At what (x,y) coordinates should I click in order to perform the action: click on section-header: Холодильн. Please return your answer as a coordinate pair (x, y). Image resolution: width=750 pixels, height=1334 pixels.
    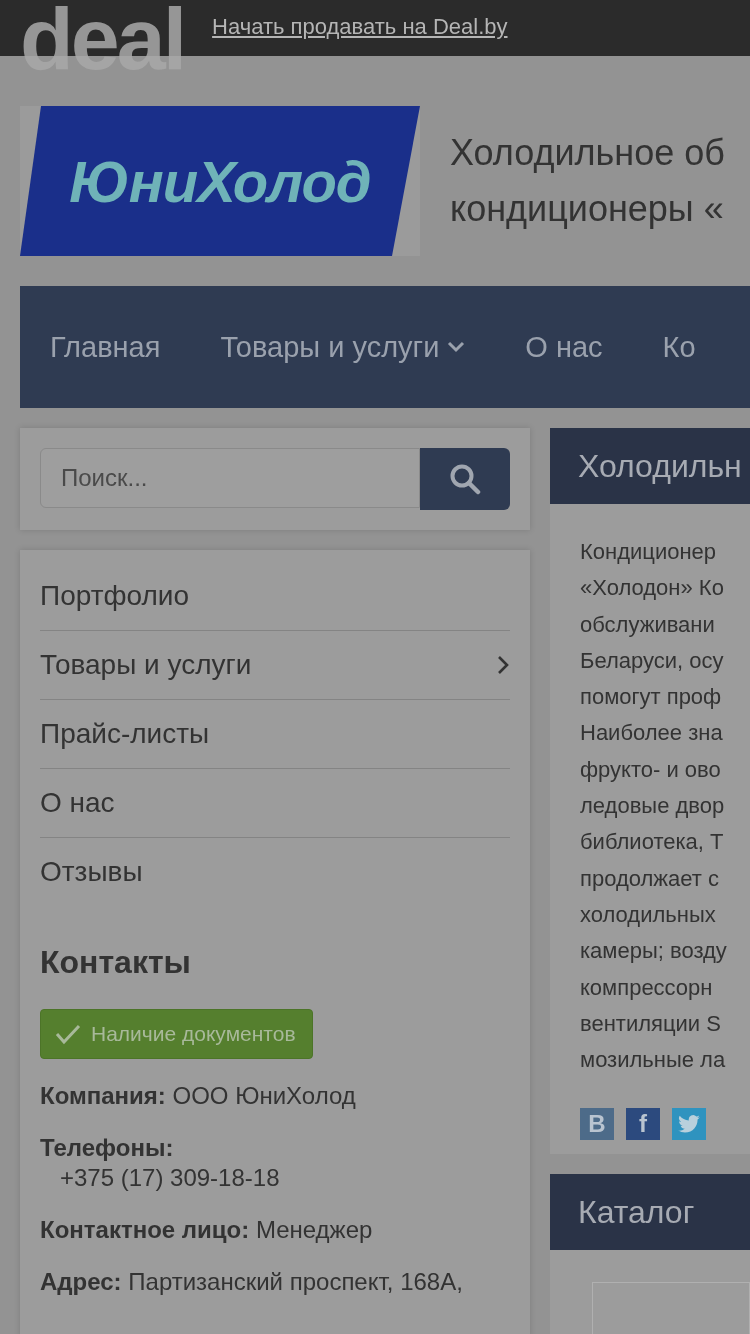
    Looking at the image, I should click on (650, 466).